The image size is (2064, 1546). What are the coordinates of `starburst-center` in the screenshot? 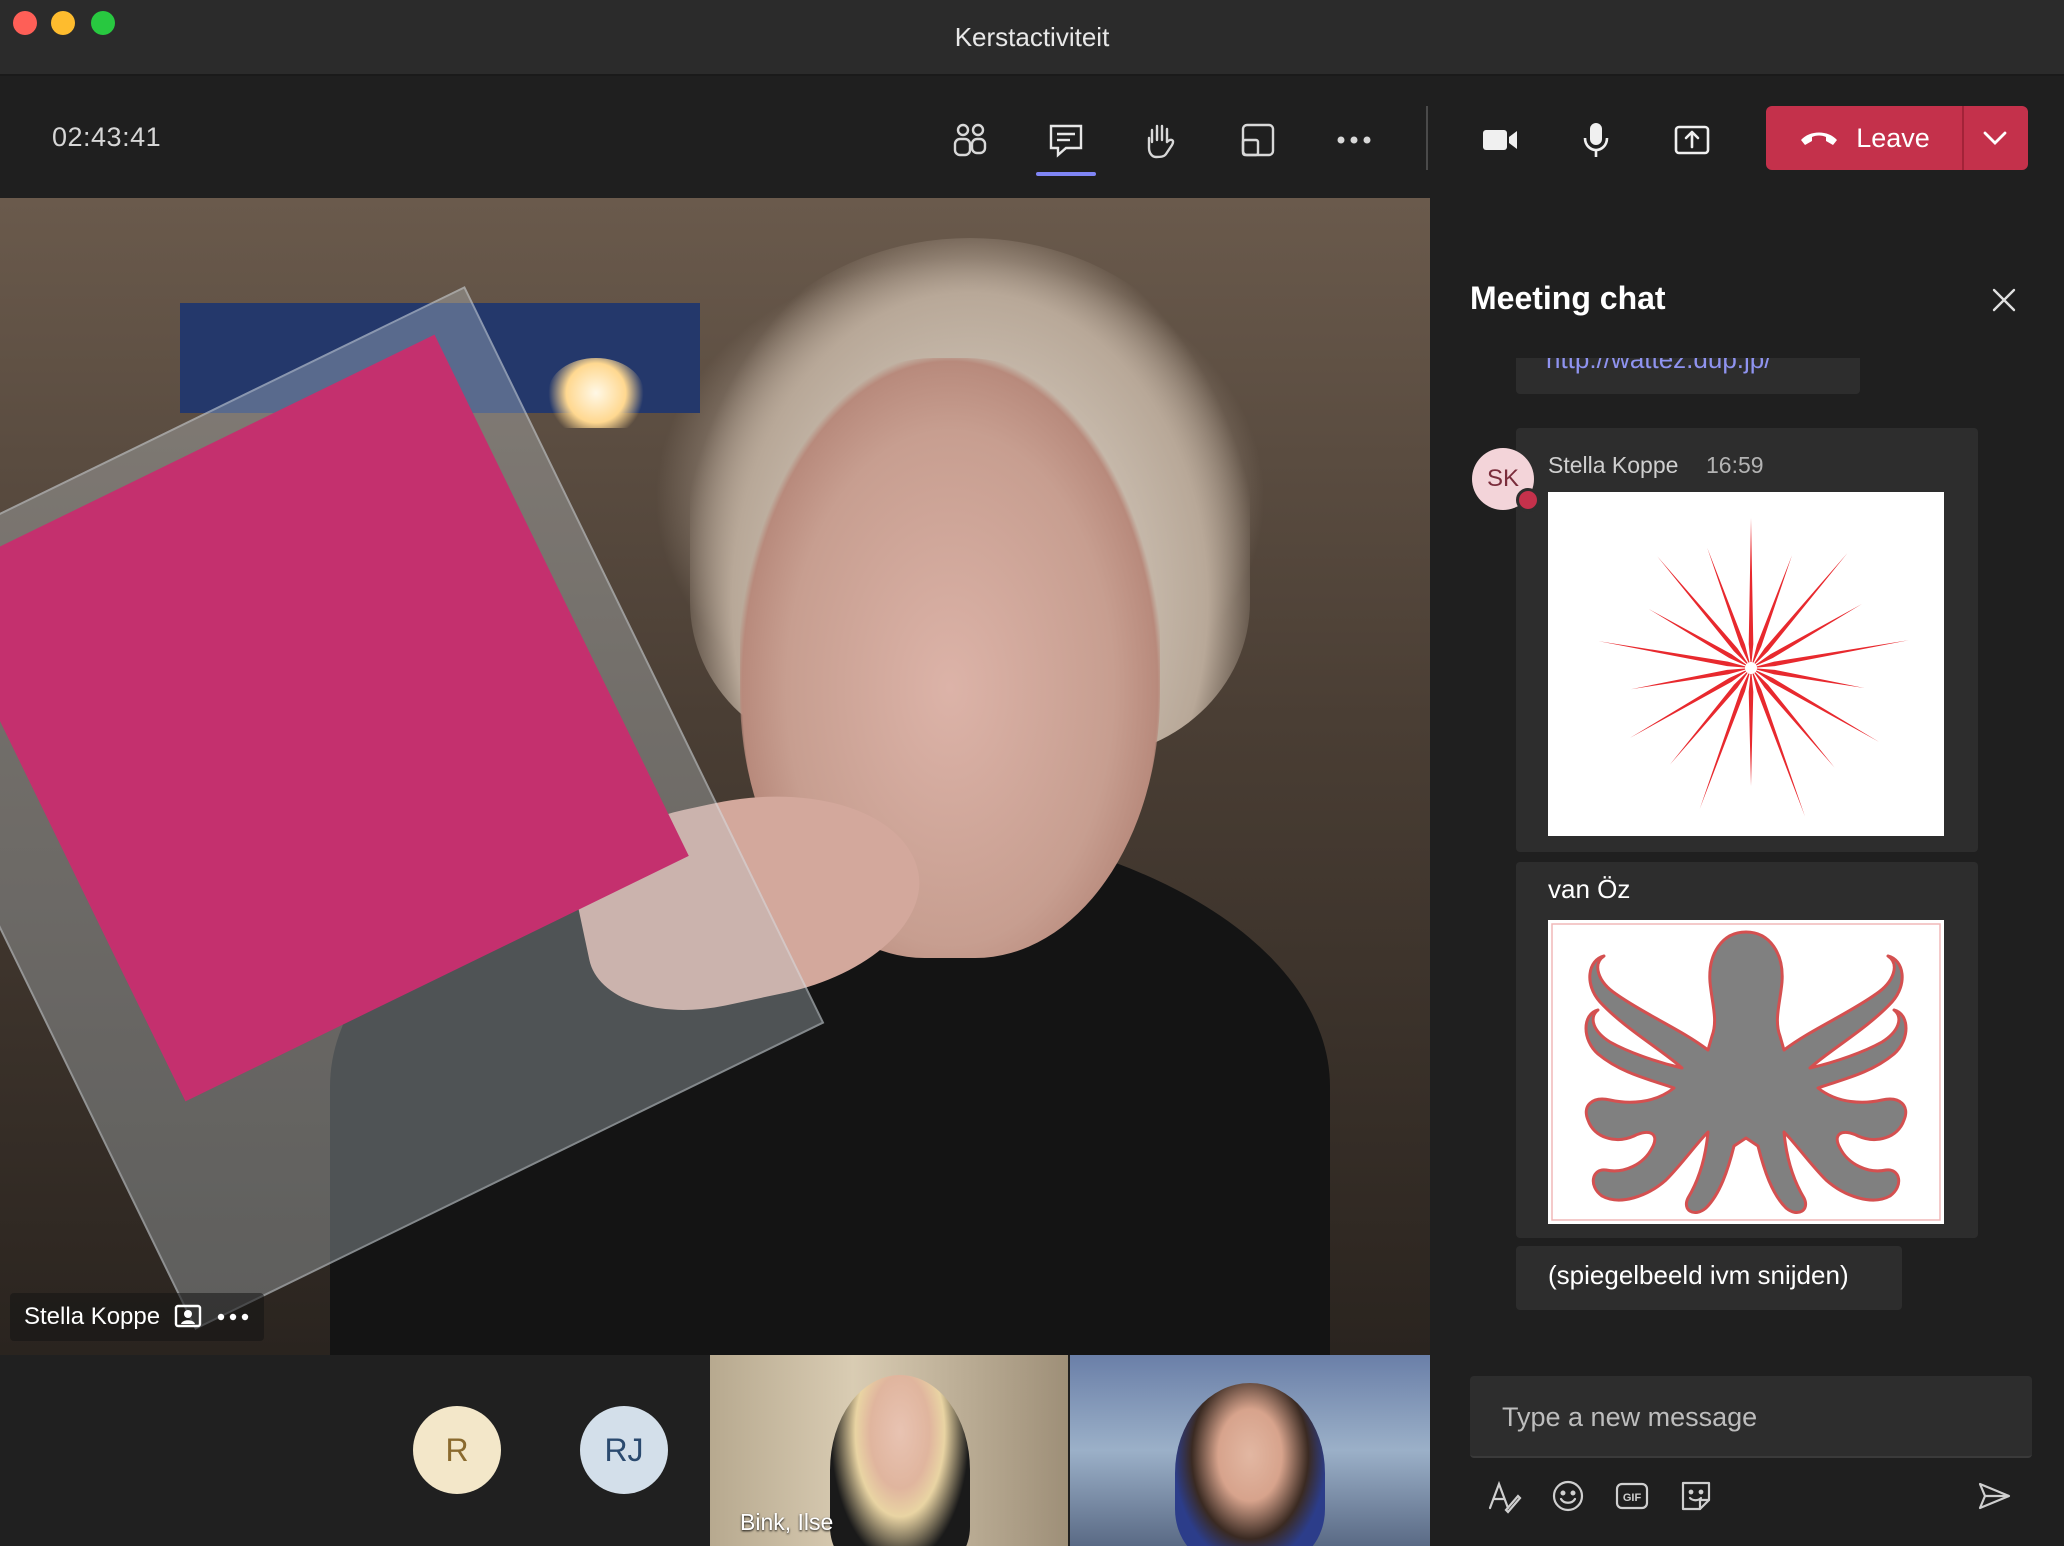 It's located at (1751, 668).